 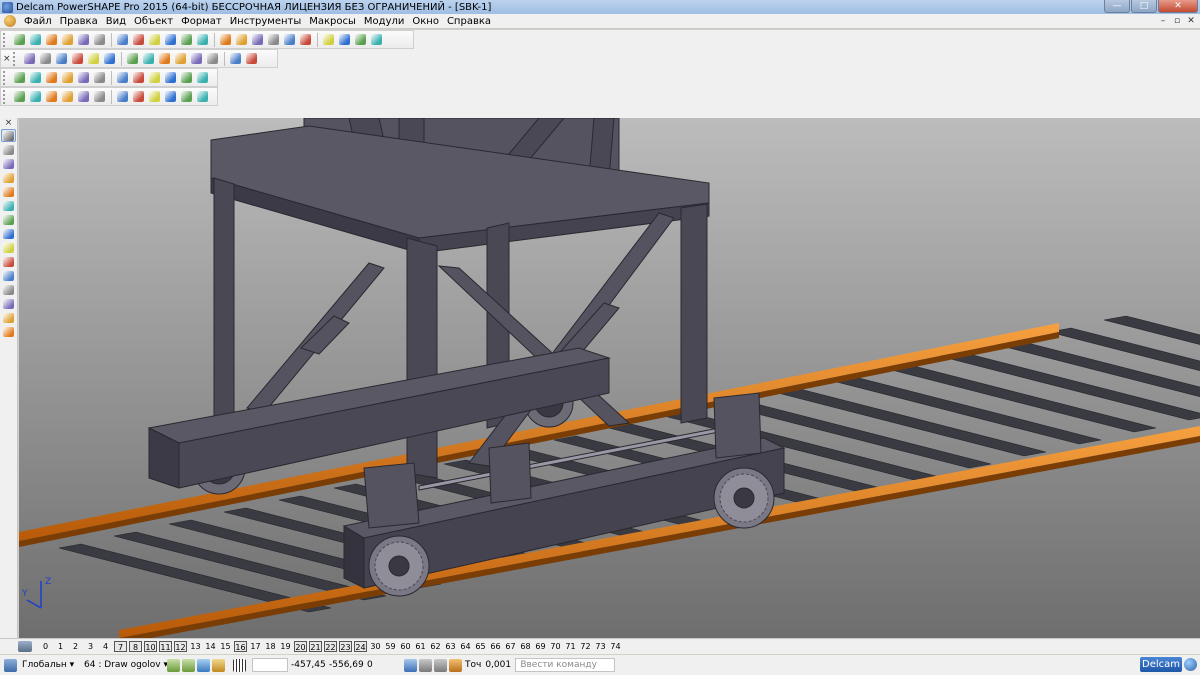 I want to click on level-button: 8, so click(x=135, y=646).